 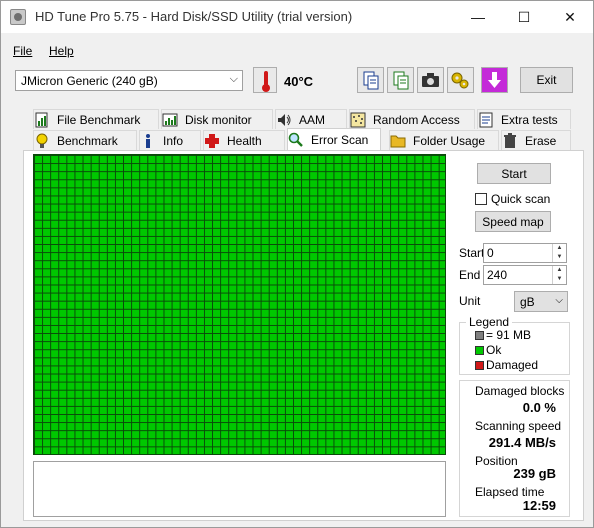 I want to click on save-button, so click(x=494, y=80).